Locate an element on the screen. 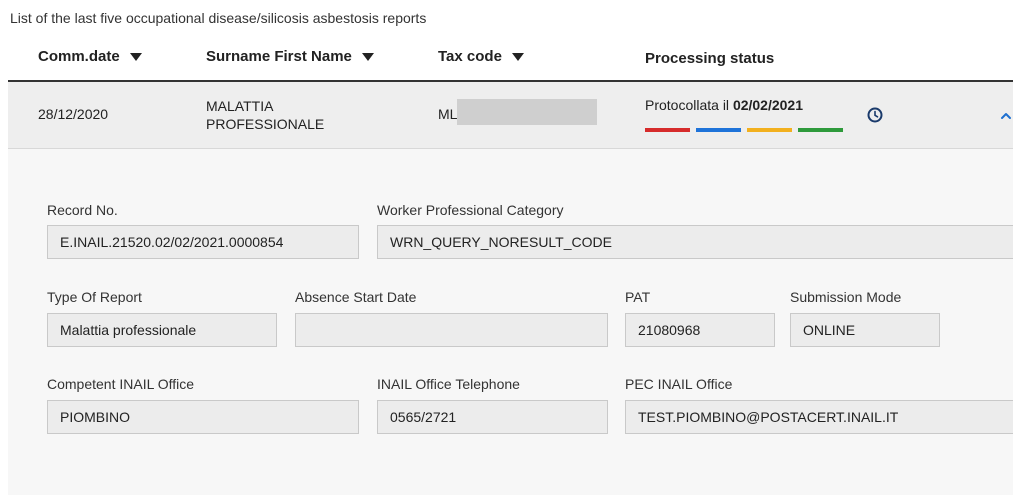 This screenshot has height=495, width=1013. absence-start-label: Absence Start Date is located at coordinates (356, 297).